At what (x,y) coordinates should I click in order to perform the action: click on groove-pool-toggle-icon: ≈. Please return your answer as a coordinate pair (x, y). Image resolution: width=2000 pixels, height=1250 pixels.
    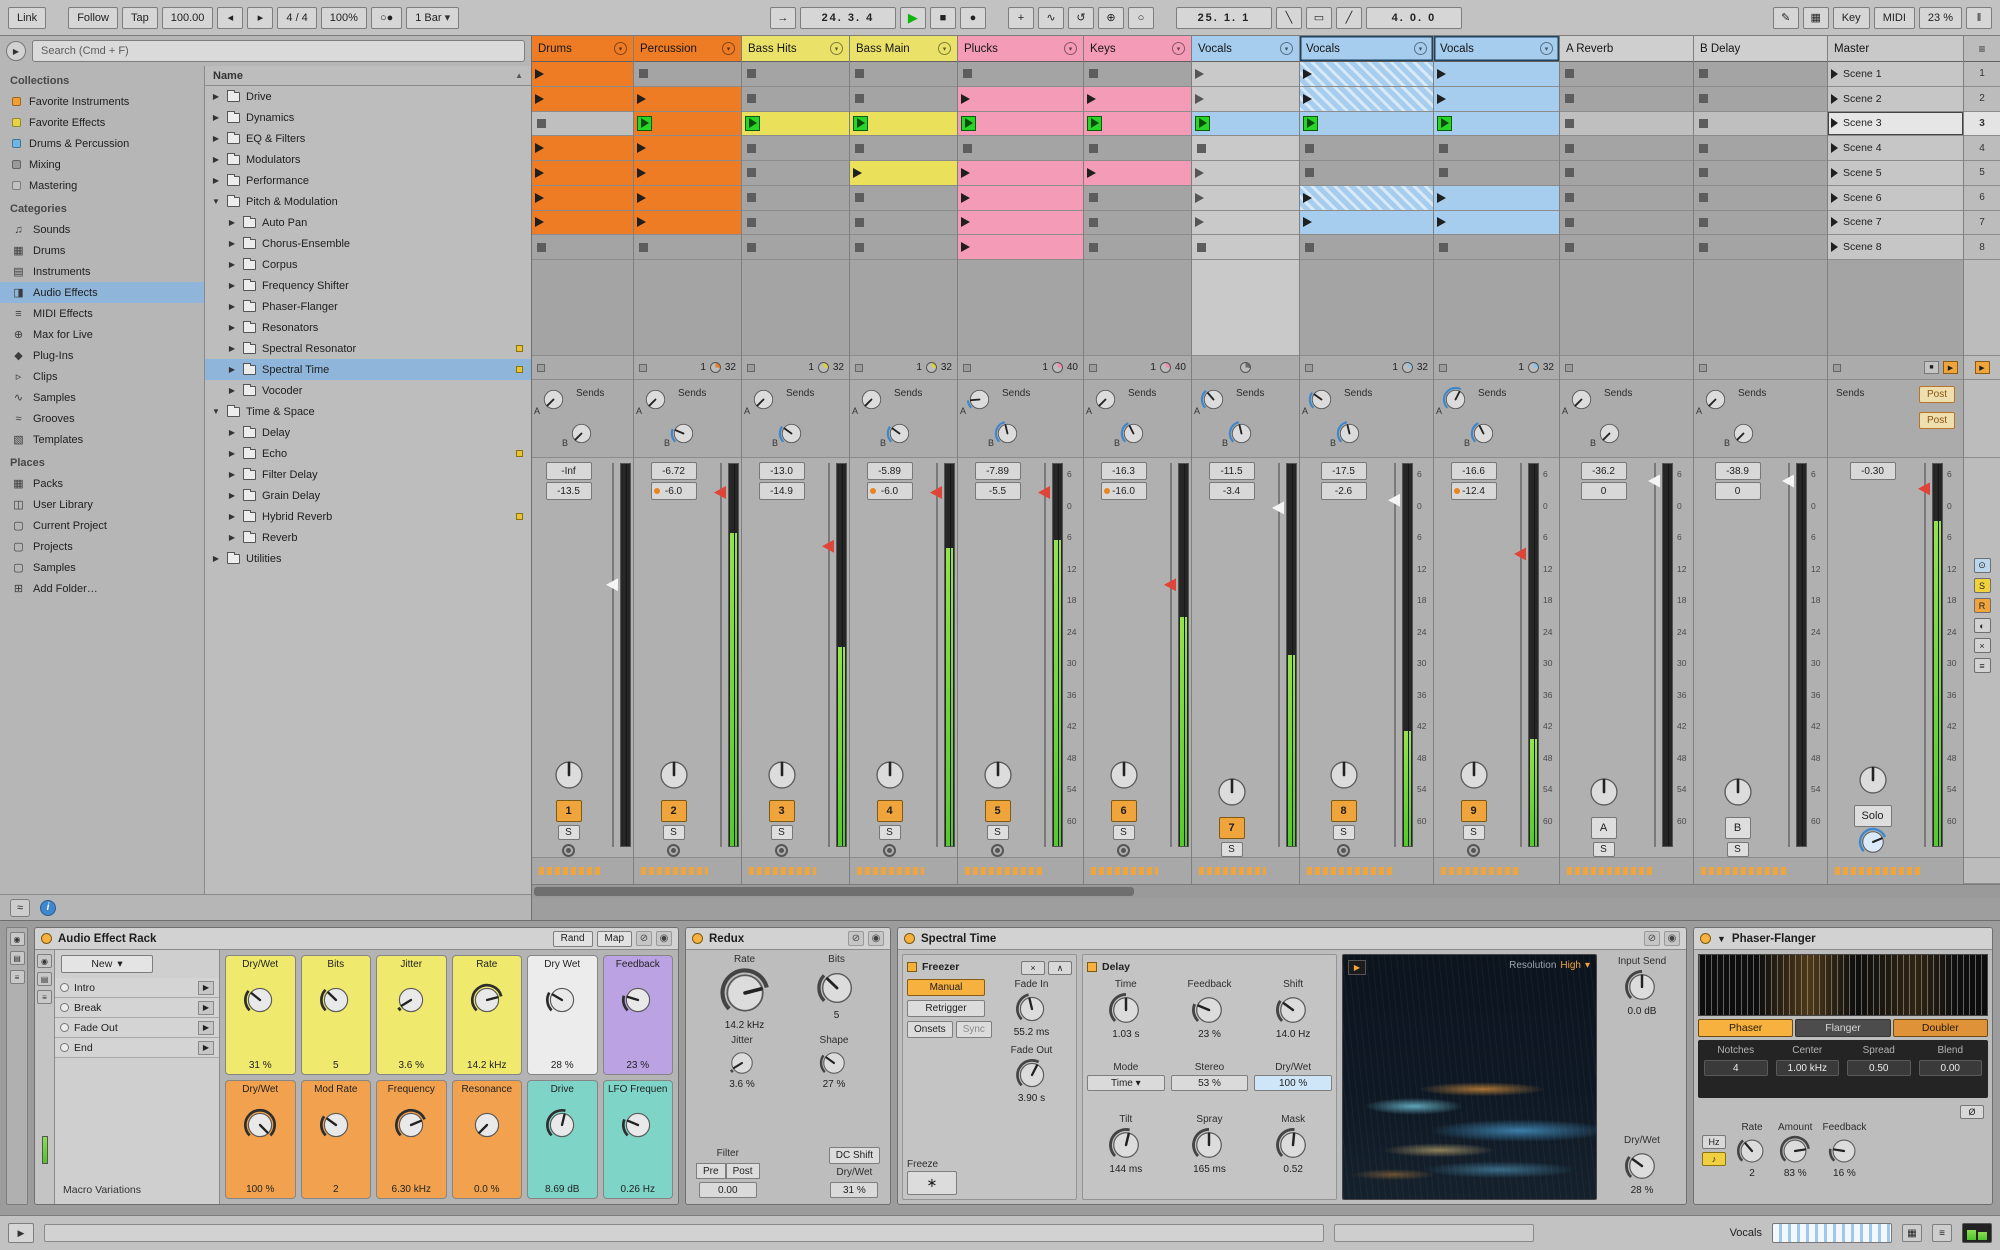
    Looking at the image, I should click on (20, 907).